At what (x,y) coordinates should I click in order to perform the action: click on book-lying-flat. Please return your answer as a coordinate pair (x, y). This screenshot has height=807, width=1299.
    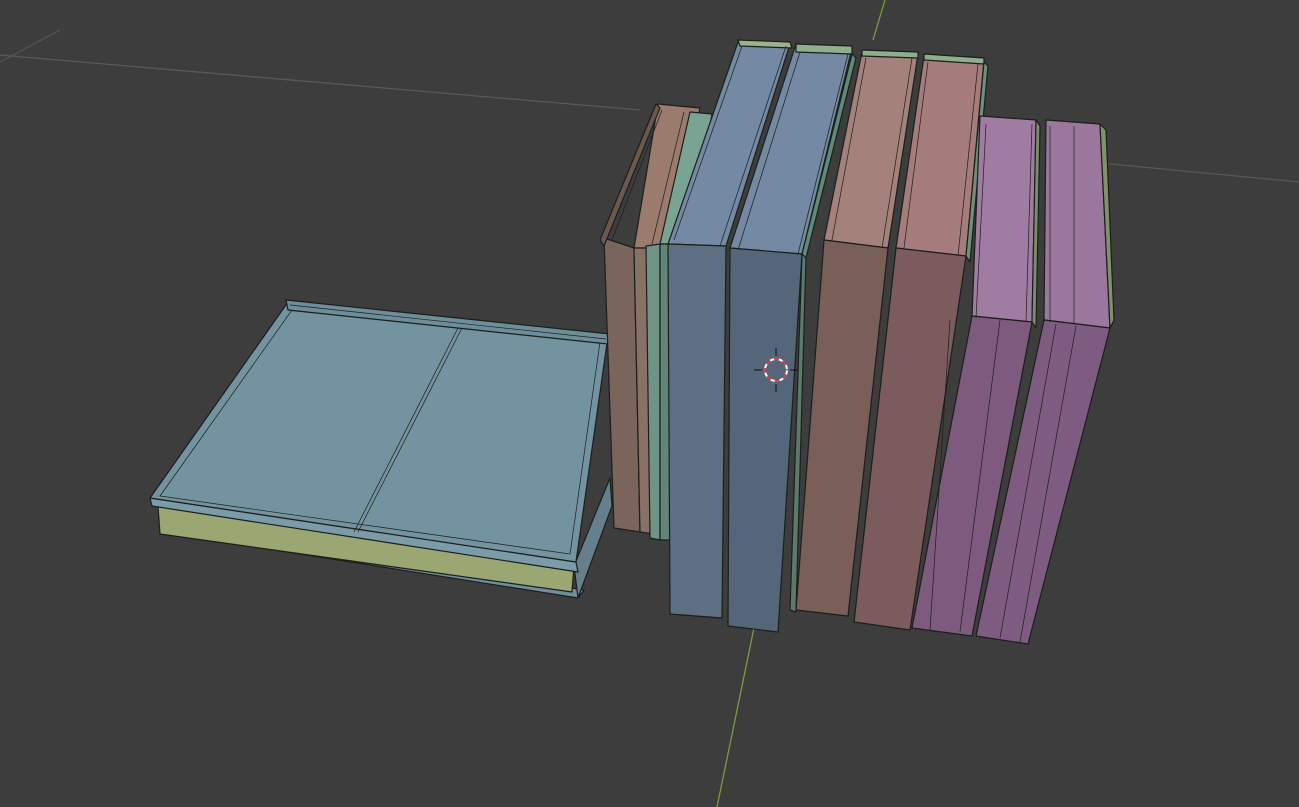
    Looking at the image, I should click on (381, 449).